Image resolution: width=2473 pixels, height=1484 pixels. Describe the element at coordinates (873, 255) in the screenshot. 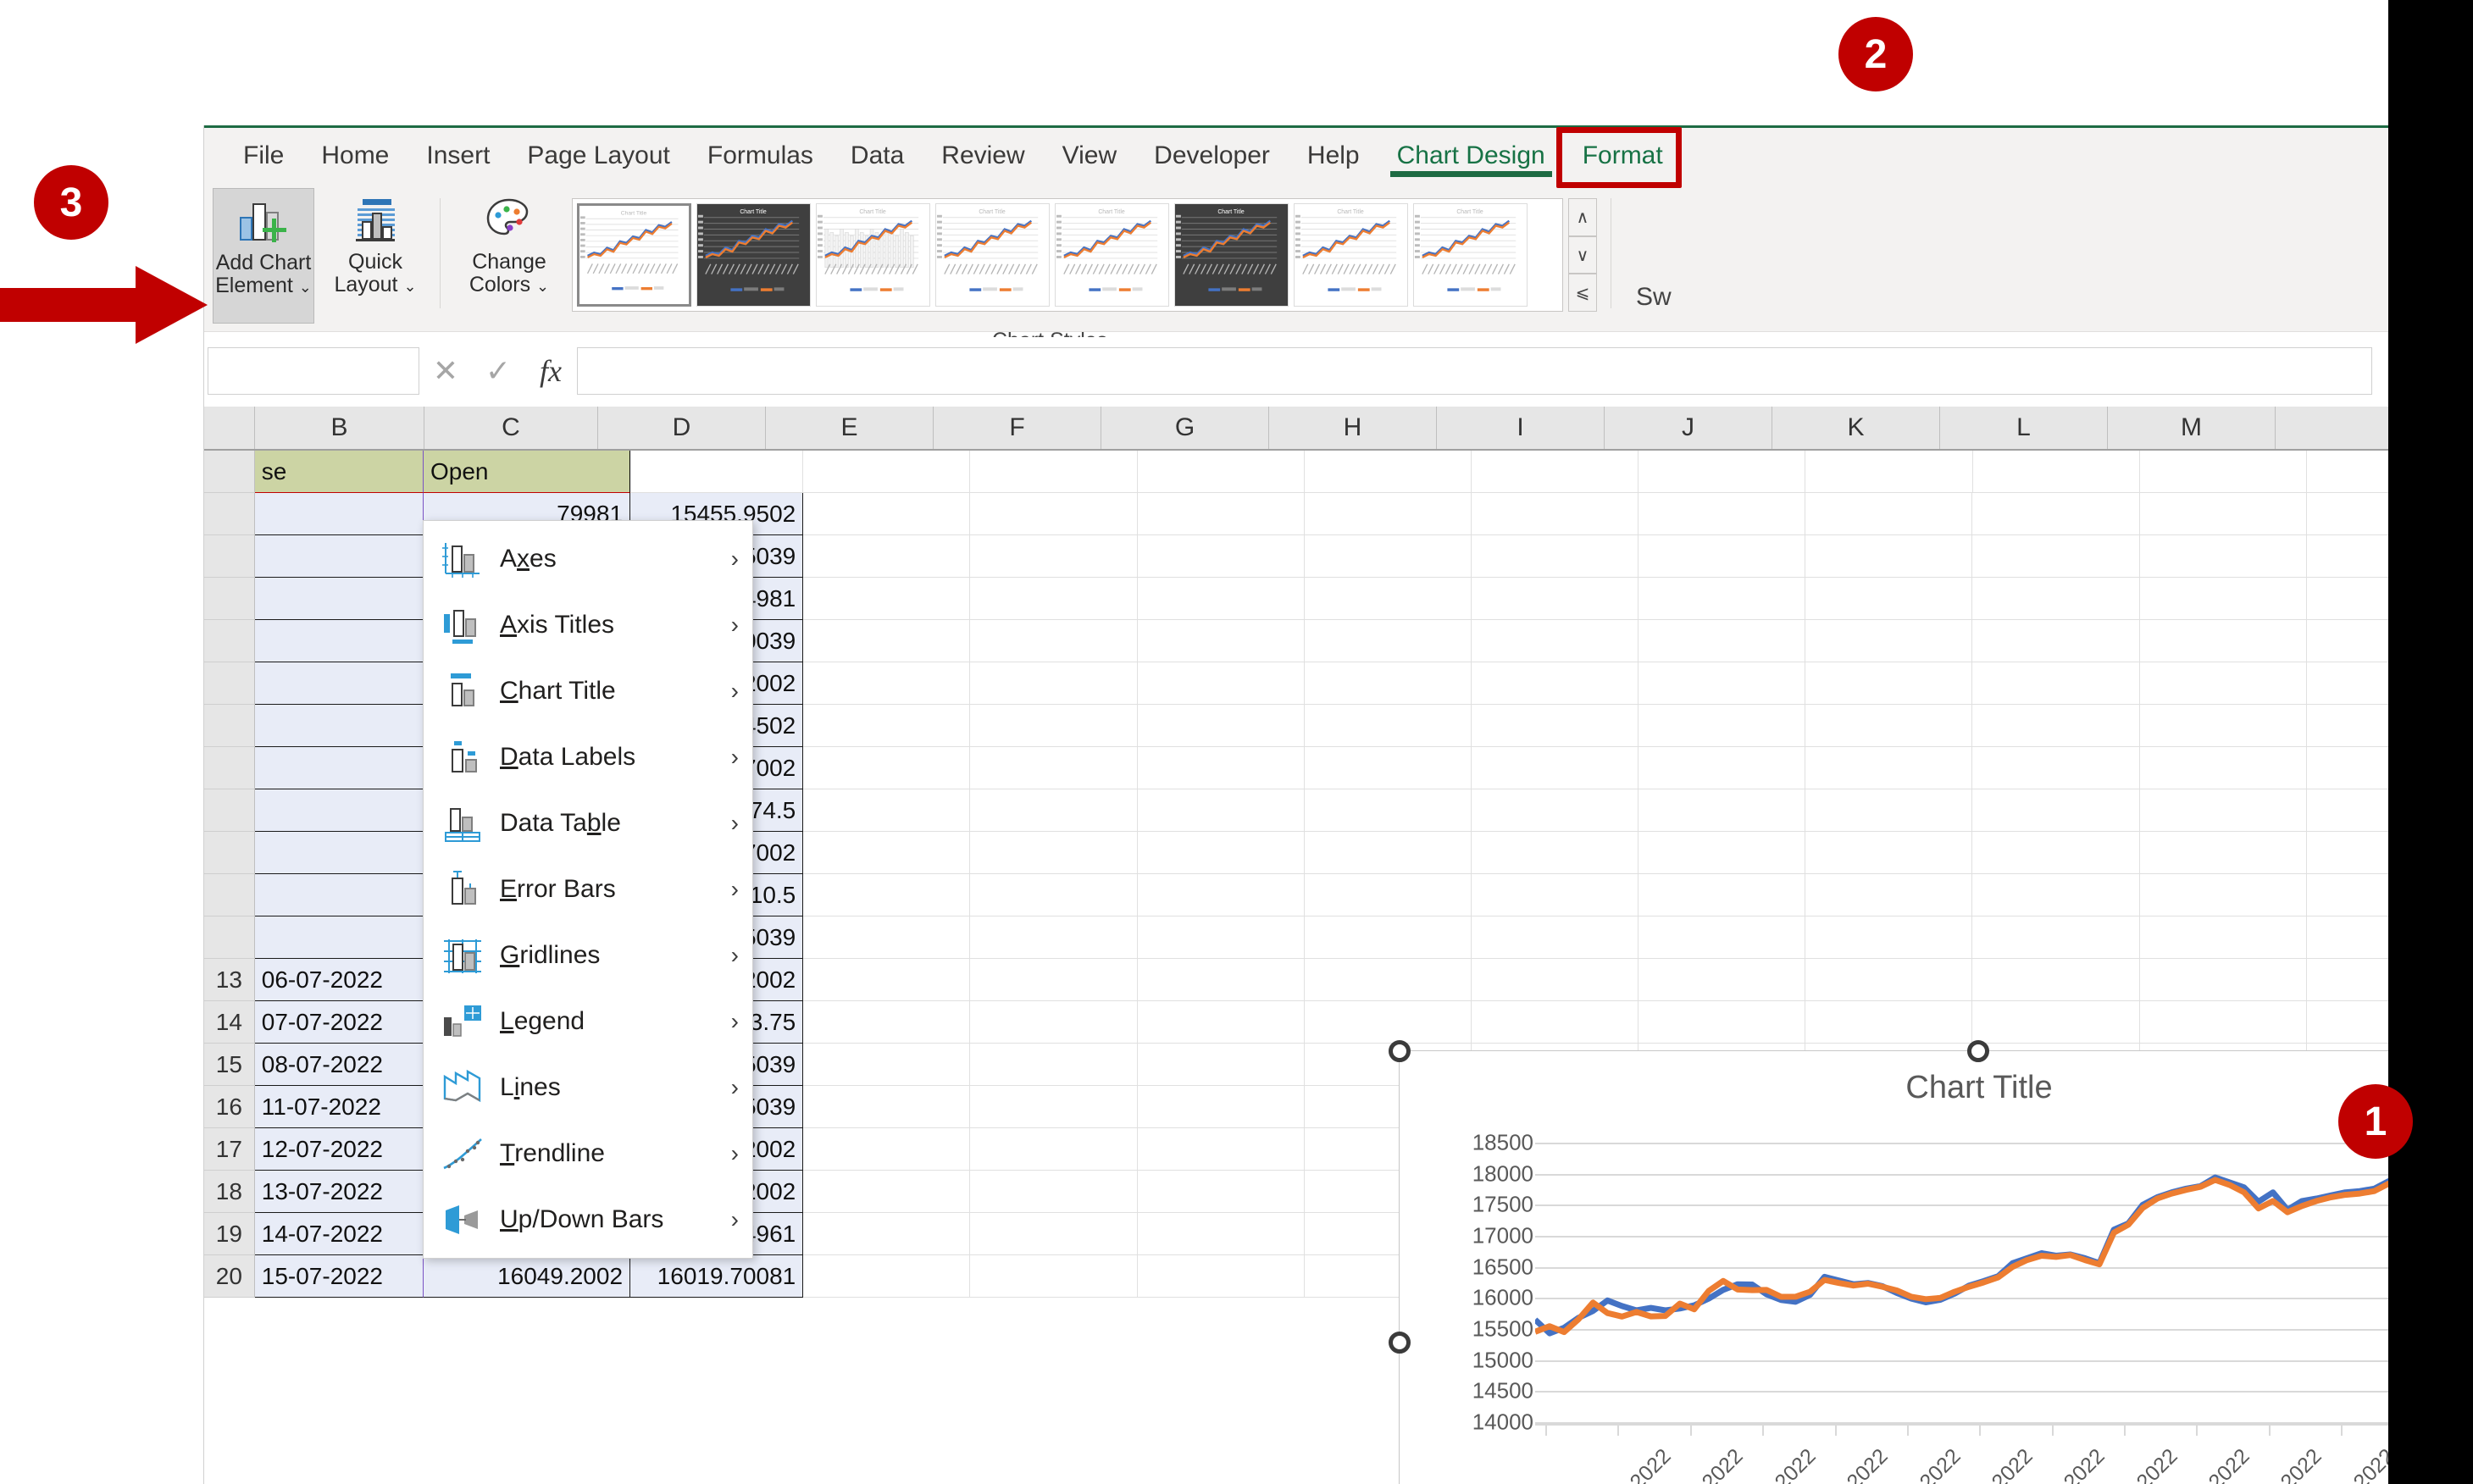

I see `chart-style-thumb-3: Chart Title` at that location.